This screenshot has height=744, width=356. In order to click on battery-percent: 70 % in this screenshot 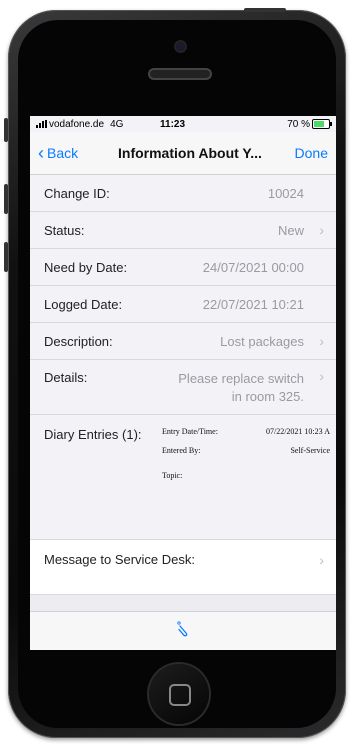, I will do `click(298, 124)`.